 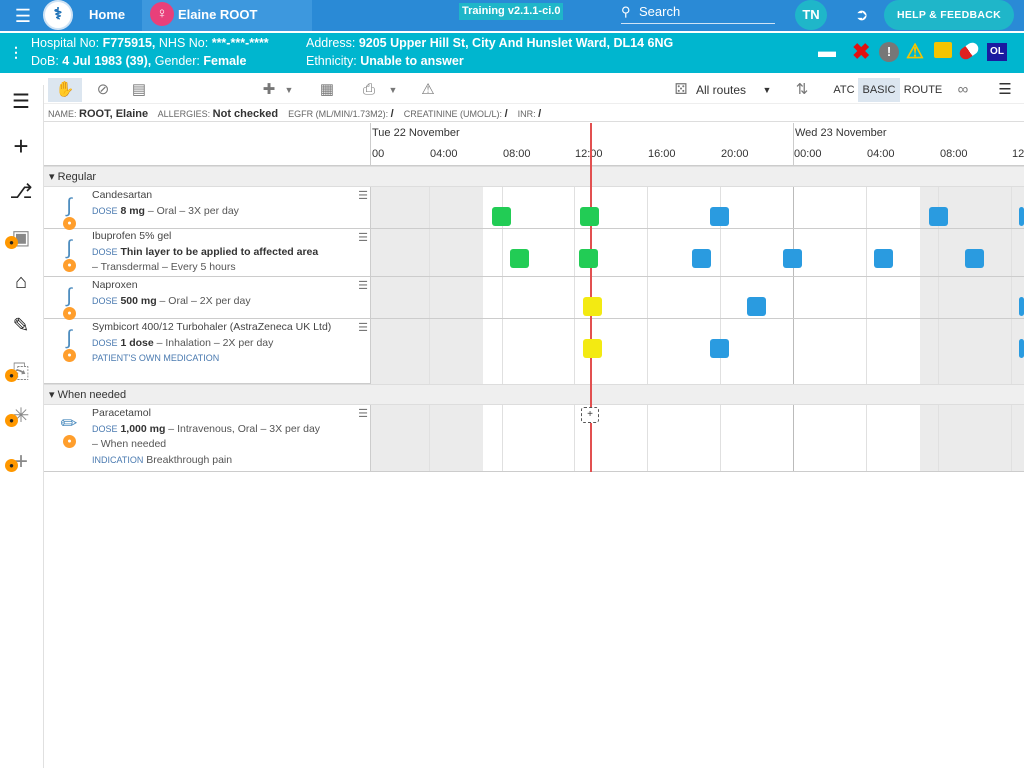 I want to click on cross-alert-icon: ✖, so click(x=861, y=52).